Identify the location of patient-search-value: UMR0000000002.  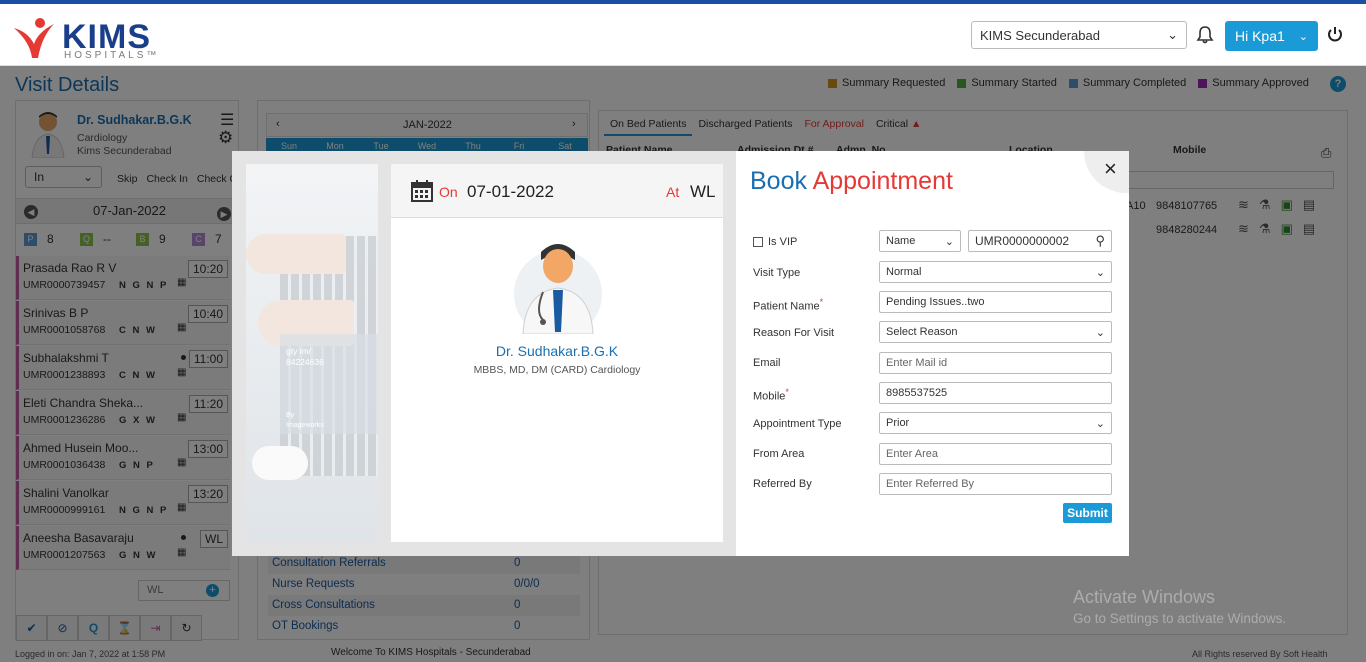
(1022, 241).